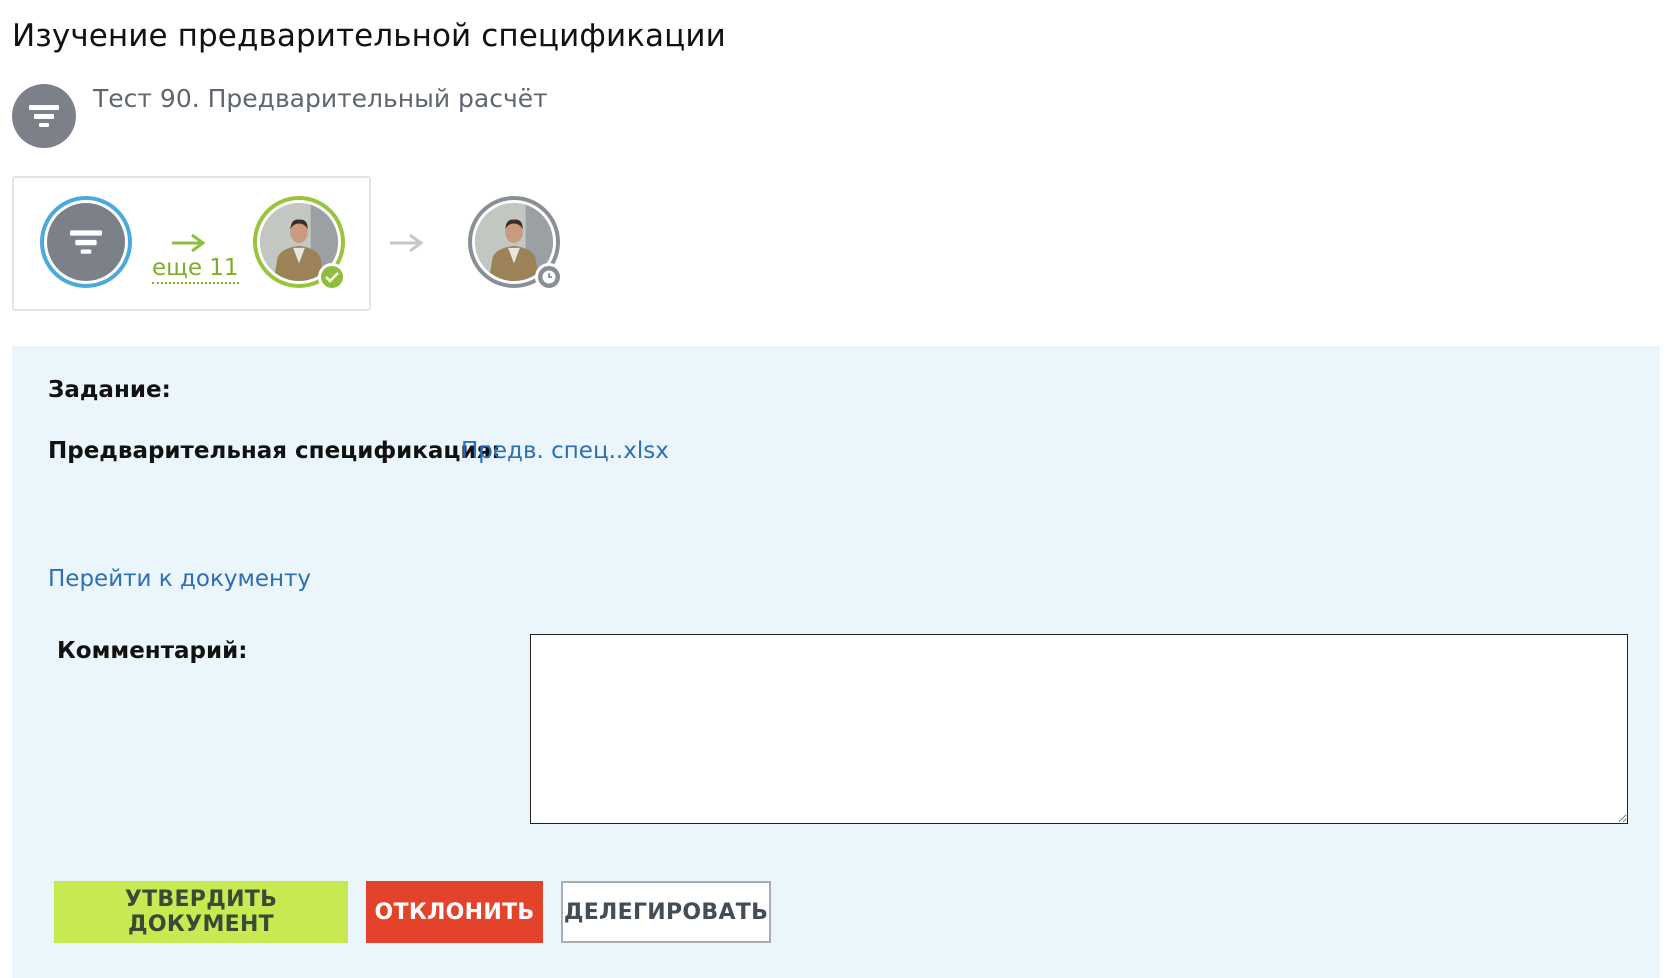 The width and height of the screenshot is (1672, 978). Describe the element at coordinates (320, 98) in the screenshot. I see `task-name: Тест 90. Предварительный расчёт` at that location.